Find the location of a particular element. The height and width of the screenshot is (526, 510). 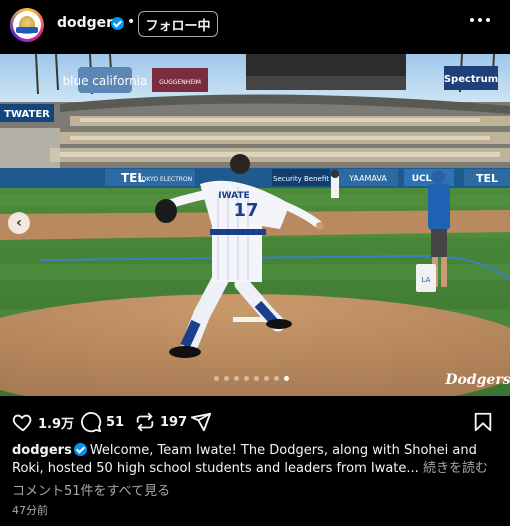

bookmark-icon is located at coordinates (483, 422).